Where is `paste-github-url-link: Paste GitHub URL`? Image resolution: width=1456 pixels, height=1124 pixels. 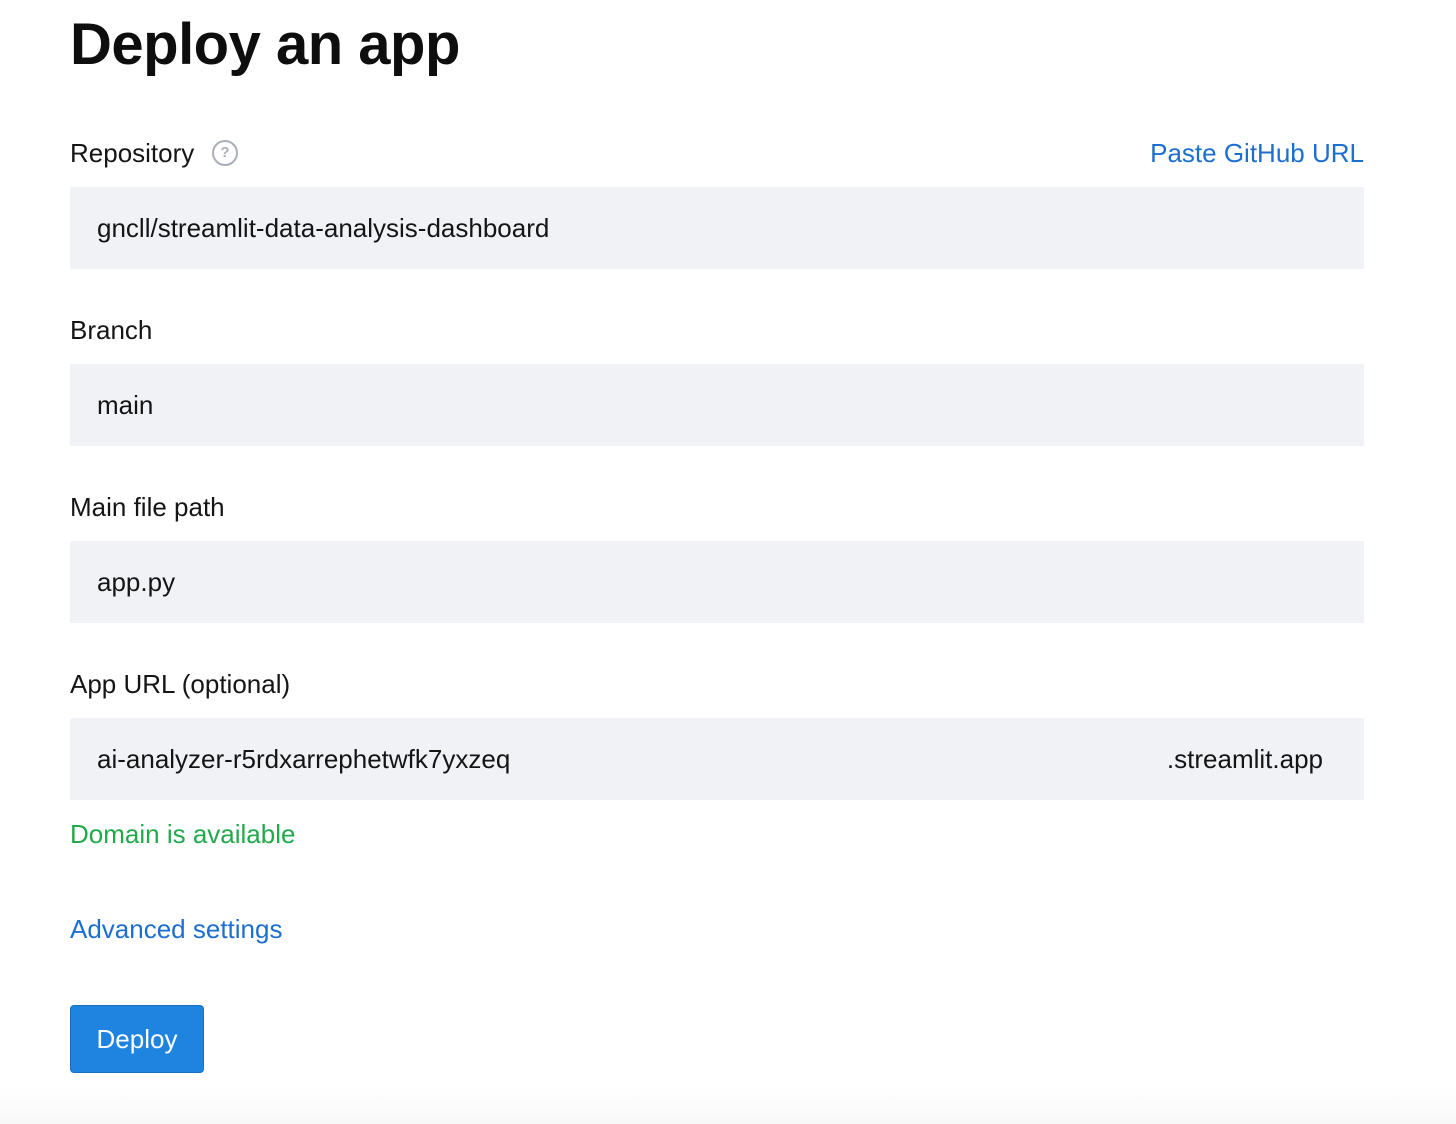 paste-github-url-link: Paste GitHub URL is located at coordinates (1257, 153).